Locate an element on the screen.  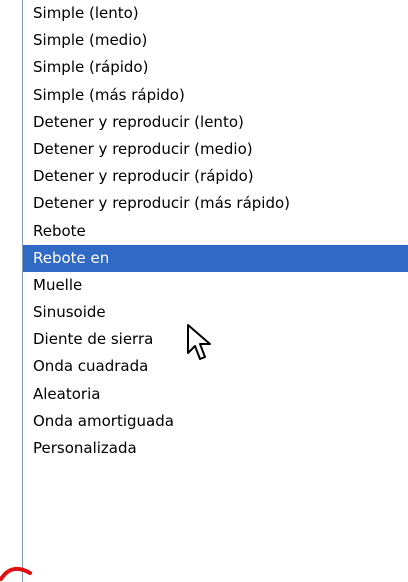
list-item-6: Detener y reproducir (rápido) is located at coordinates (215, 176).